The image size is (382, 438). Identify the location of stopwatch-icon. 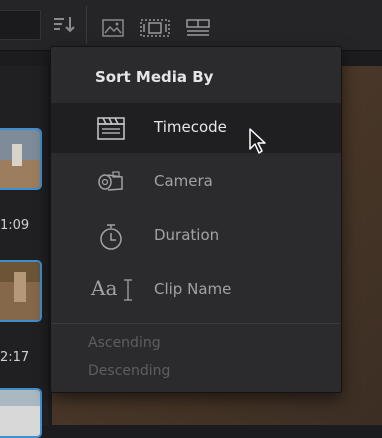
(111, 237).